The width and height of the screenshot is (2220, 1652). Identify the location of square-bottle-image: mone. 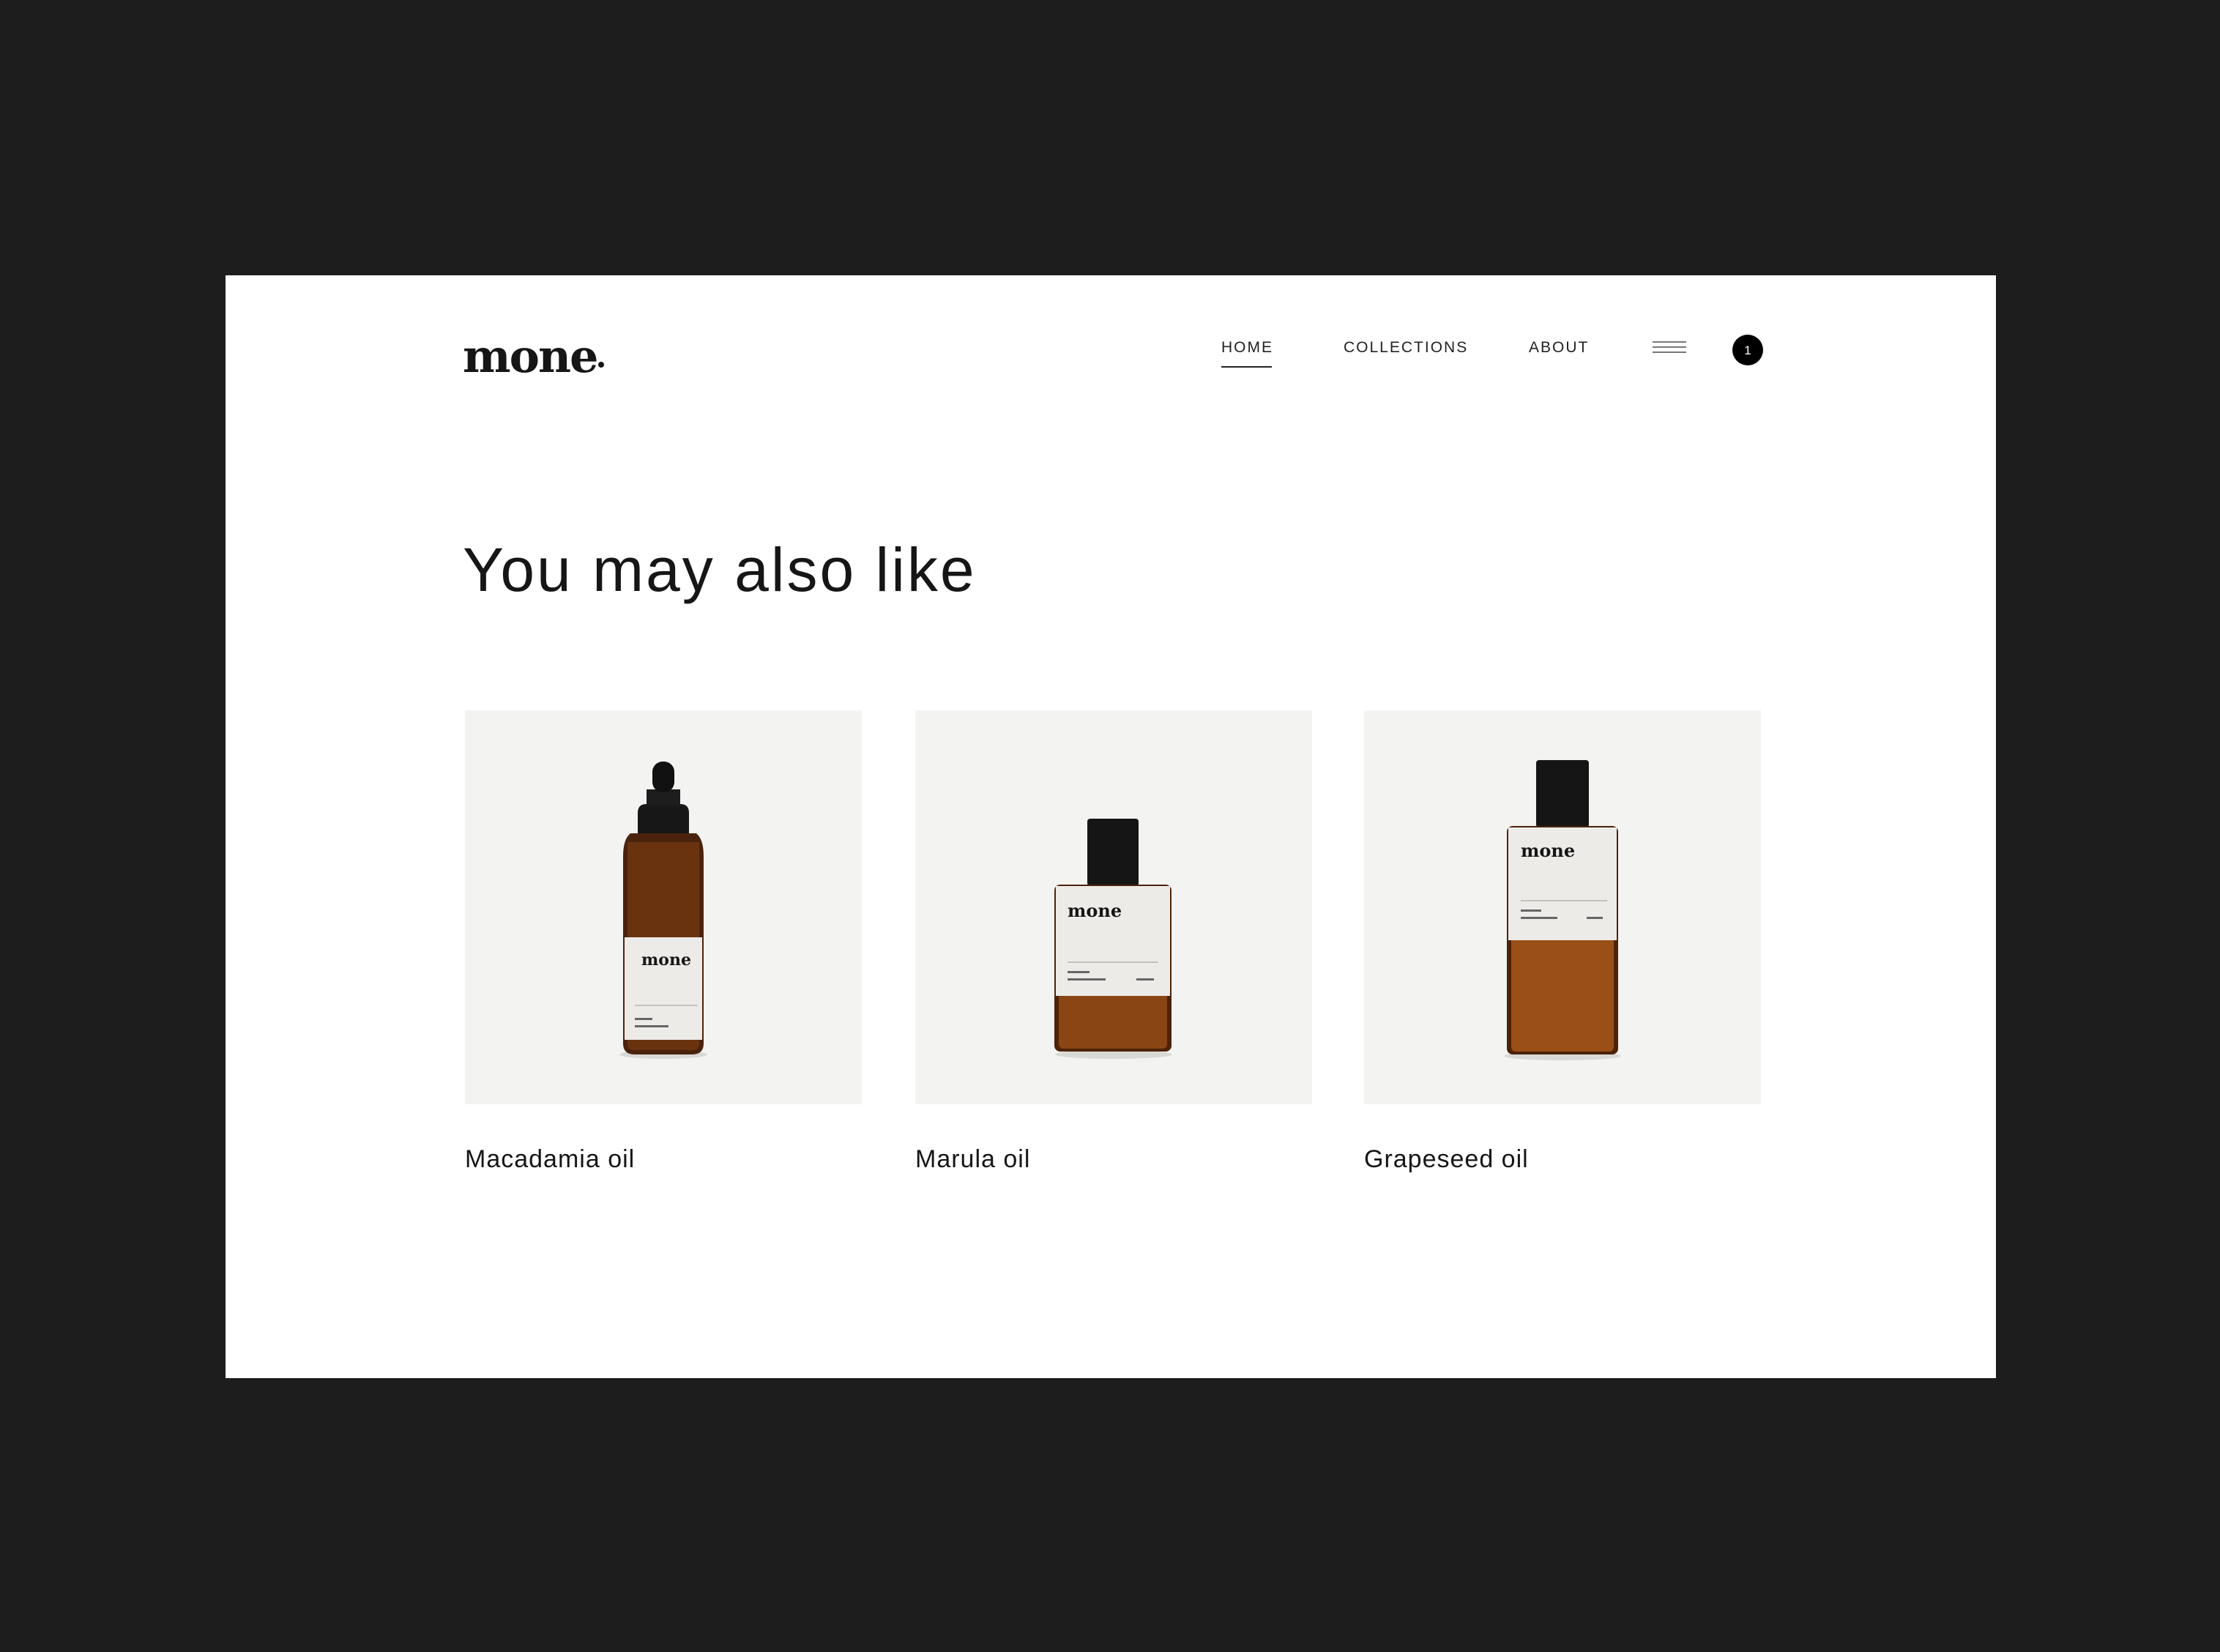
(1113, 939).